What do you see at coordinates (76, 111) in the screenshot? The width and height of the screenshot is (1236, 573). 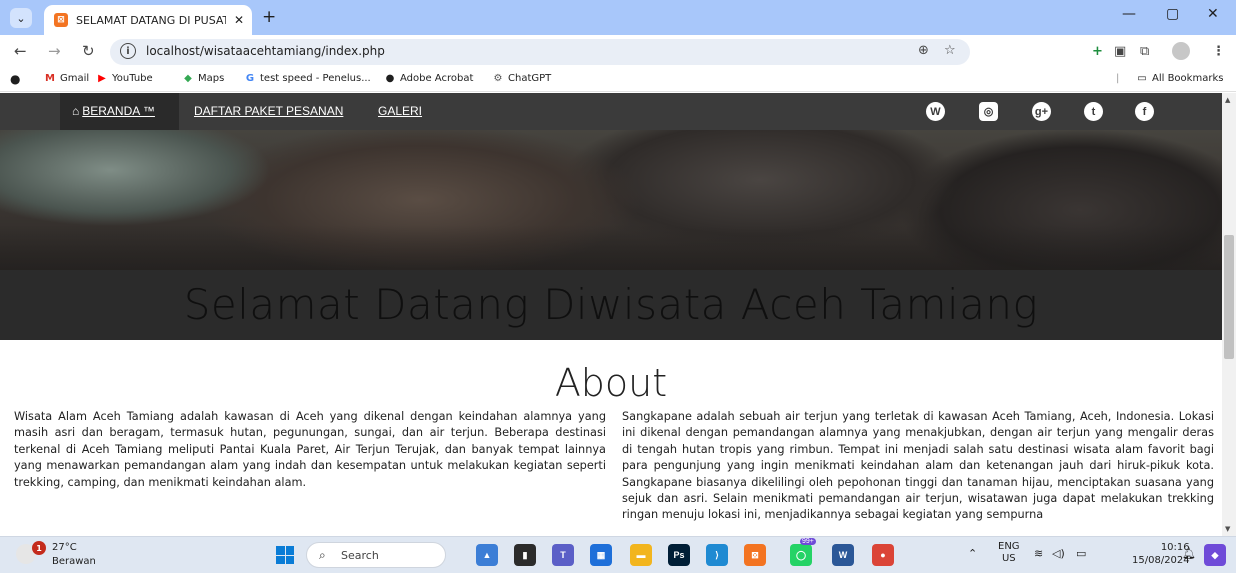 I see `home-icon: ⌂` at bounding box center [76, 111].